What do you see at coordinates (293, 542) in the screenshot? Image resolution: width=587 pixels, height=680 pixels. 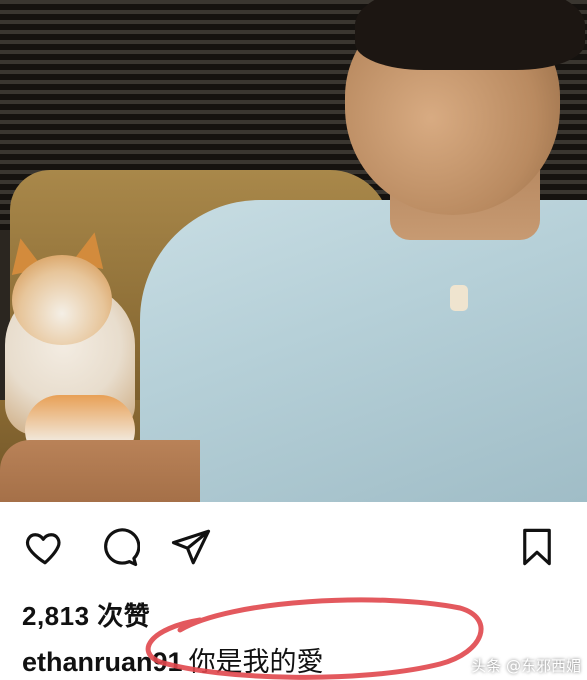 I see `action-bar` at bounding box center [293, 542].